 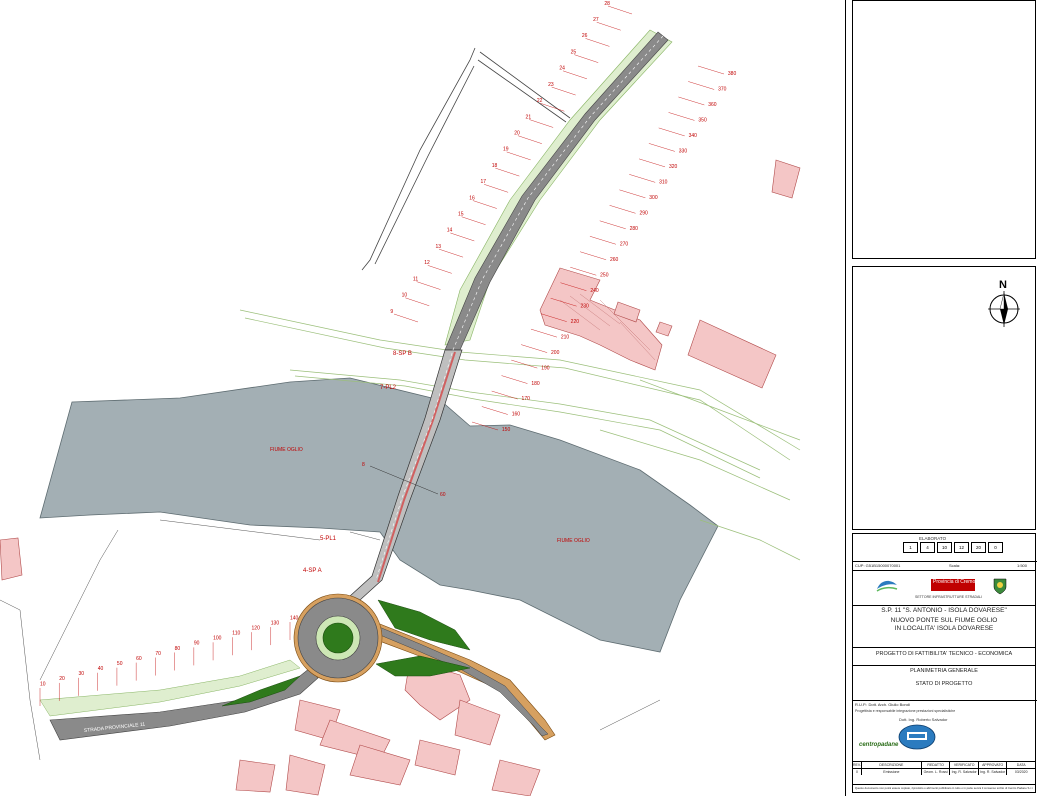 I want to click on municipal-crest-icon, so click(x=1000, y=586).